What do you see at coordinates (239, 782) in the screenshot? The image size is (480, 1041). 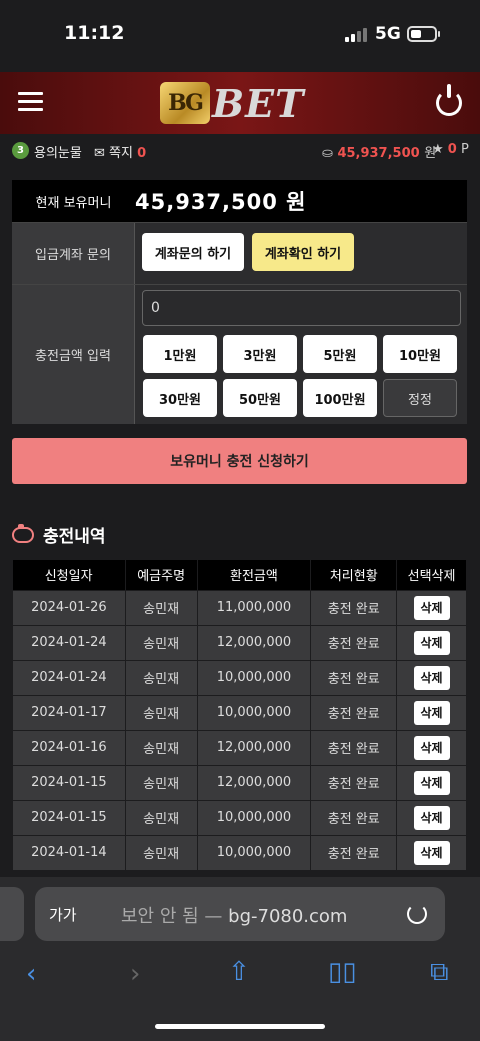 I see `table-row: 2024-01-15 송민재 12,000,000 충전 완료 삭제` at bounding box center [239, 782].